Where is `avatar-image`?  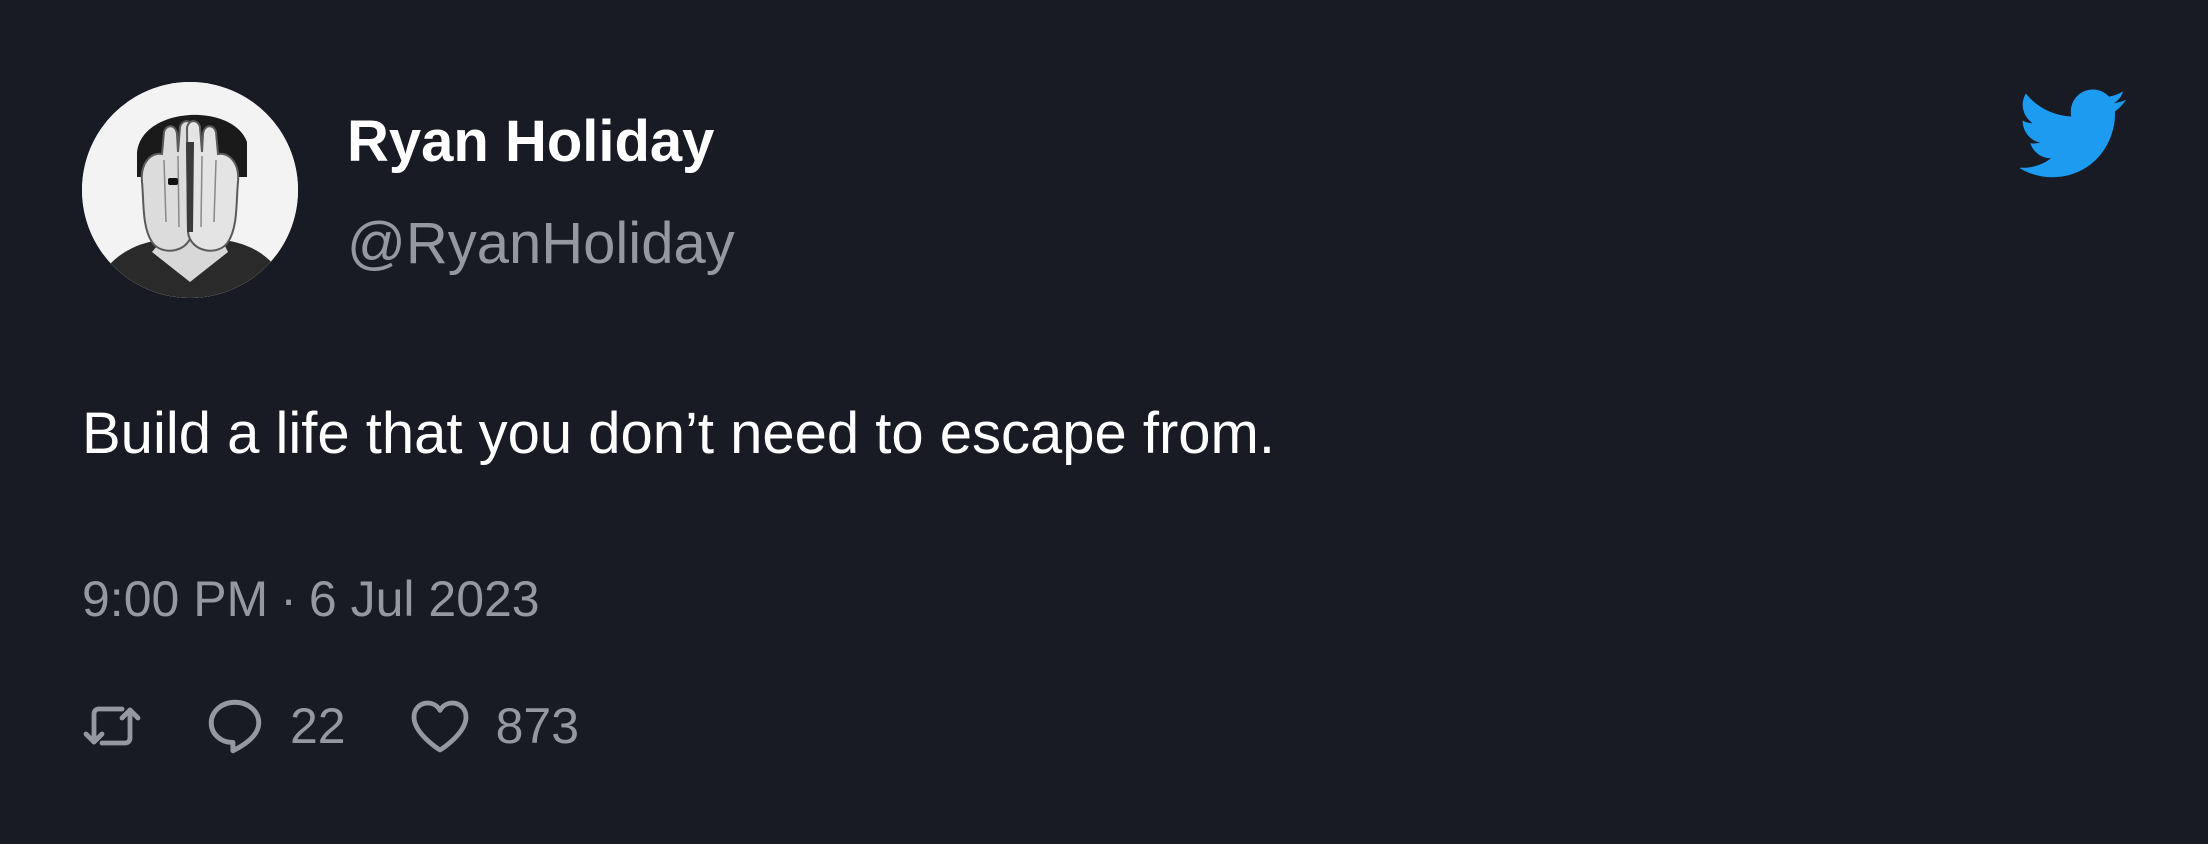
avatar-image is located at coordinates (190, 190).